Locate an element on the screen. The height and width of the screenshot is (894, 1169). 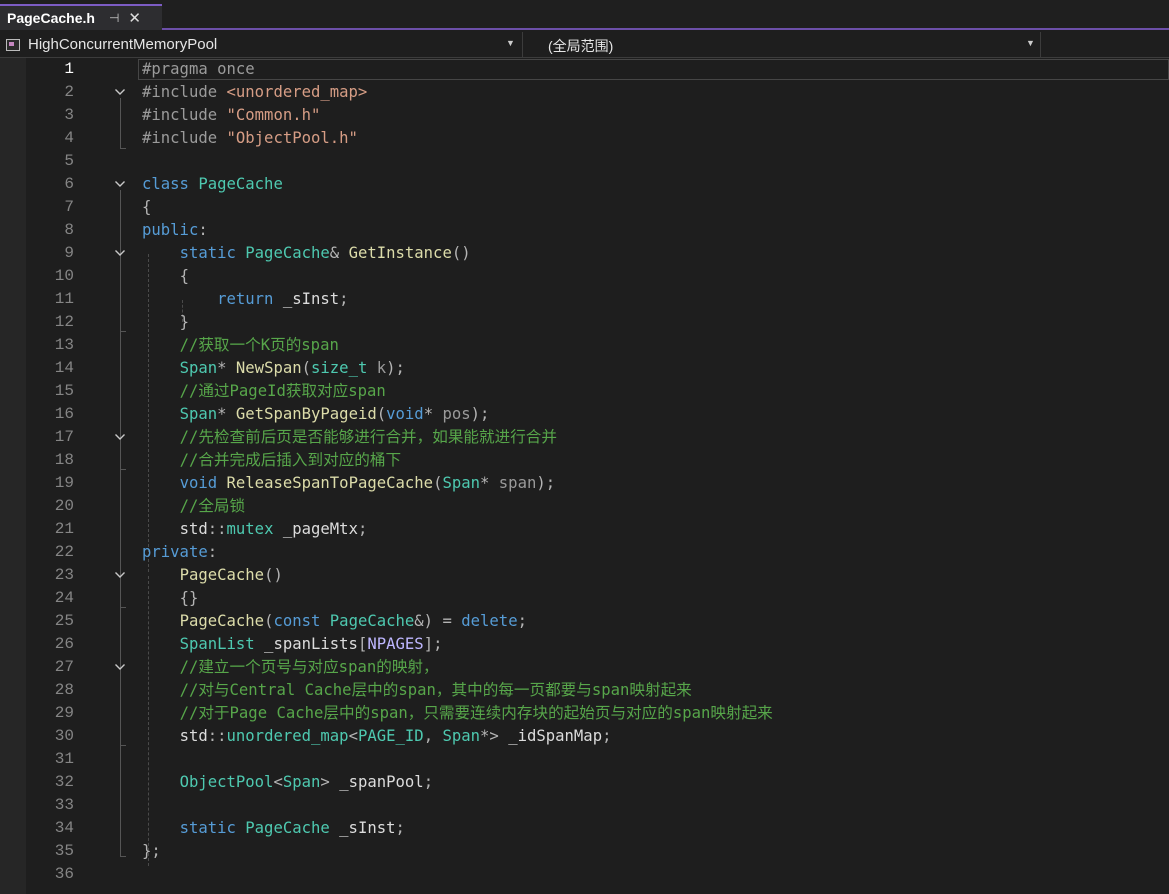
code-line: 36 is located at coordinates (597, 874).